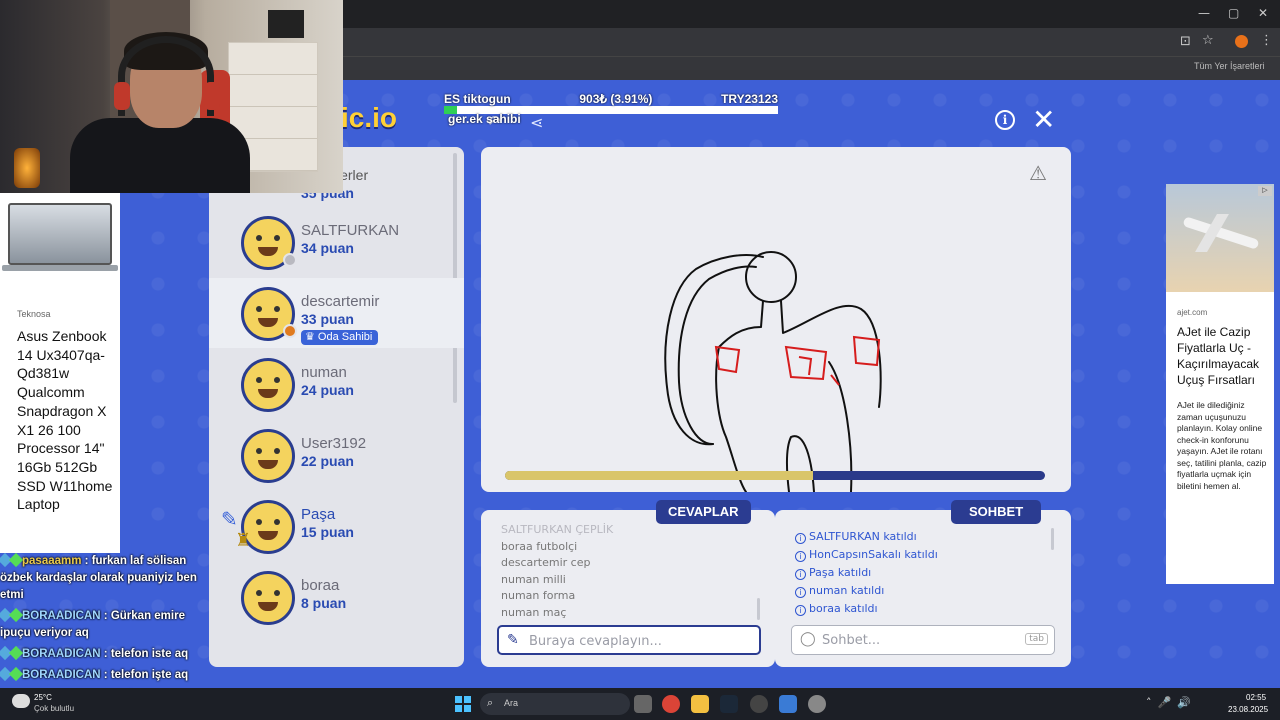 The image size is (1280, 720). I want to click on weather-temperature: 25°C, so click(43, 697).